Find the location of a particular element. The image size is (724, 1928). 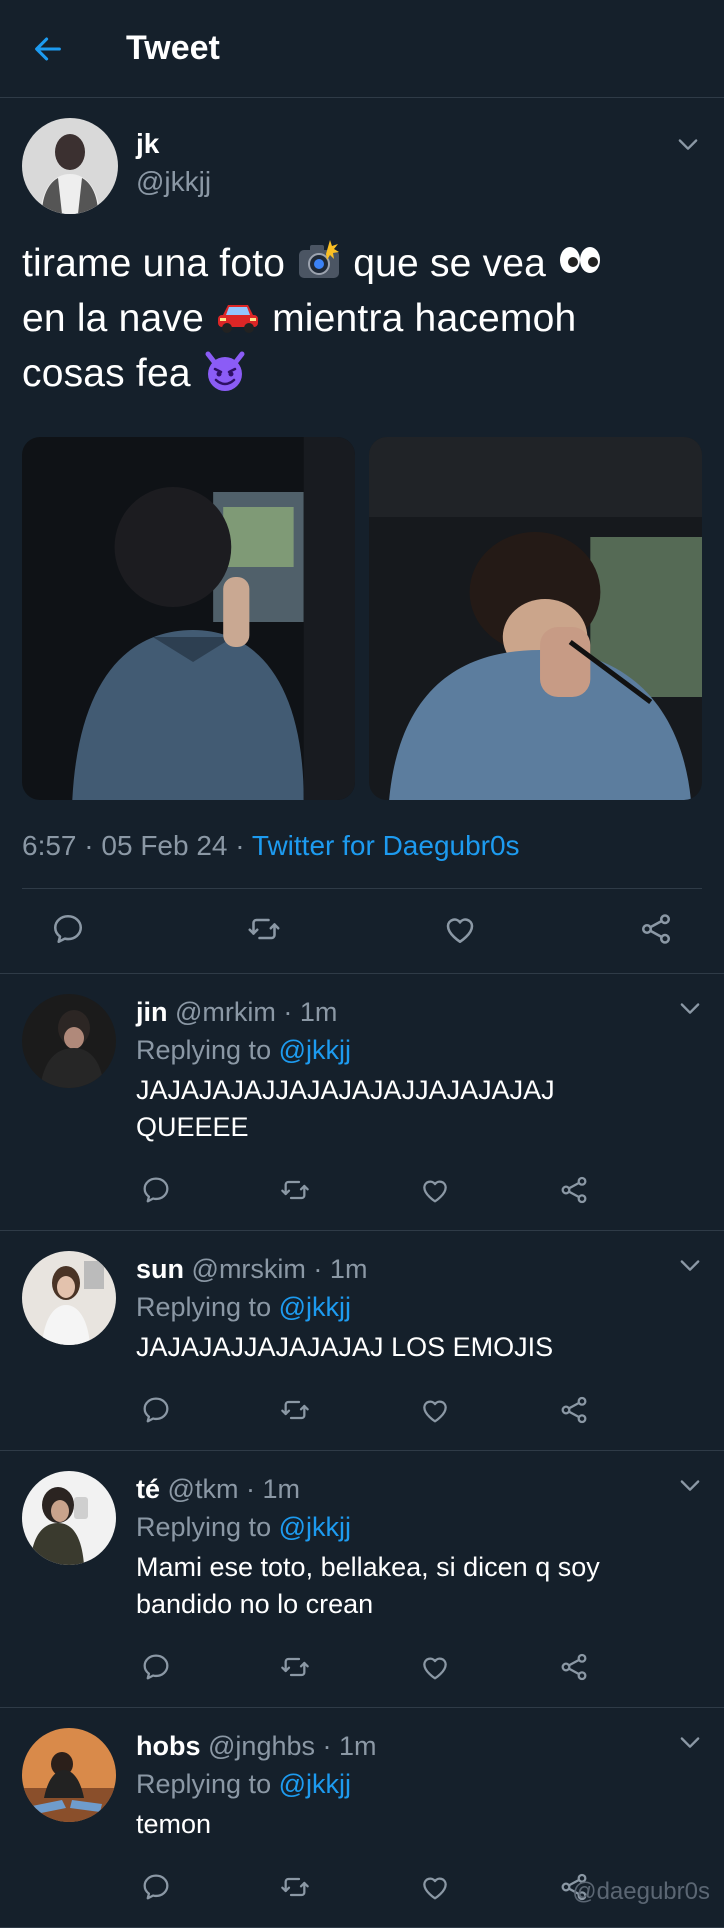

reply-text: temon is located at coordinates (174, 1824).